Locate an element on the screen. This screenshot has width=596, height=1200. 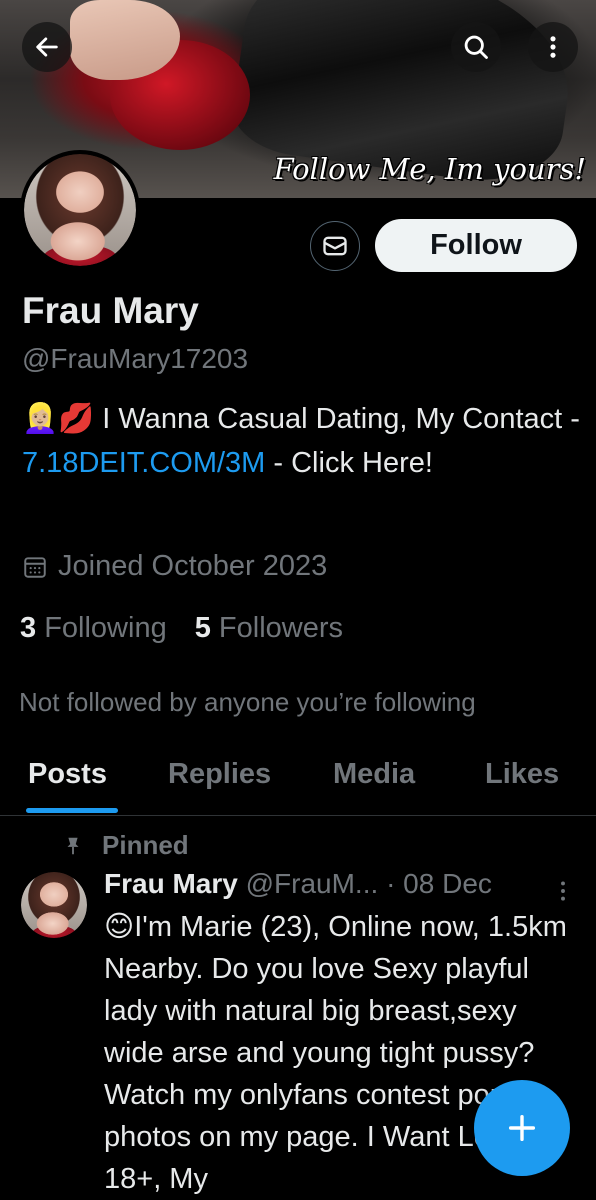
tweet-author-name: Frau Mary is located at coordinates (171, 883).